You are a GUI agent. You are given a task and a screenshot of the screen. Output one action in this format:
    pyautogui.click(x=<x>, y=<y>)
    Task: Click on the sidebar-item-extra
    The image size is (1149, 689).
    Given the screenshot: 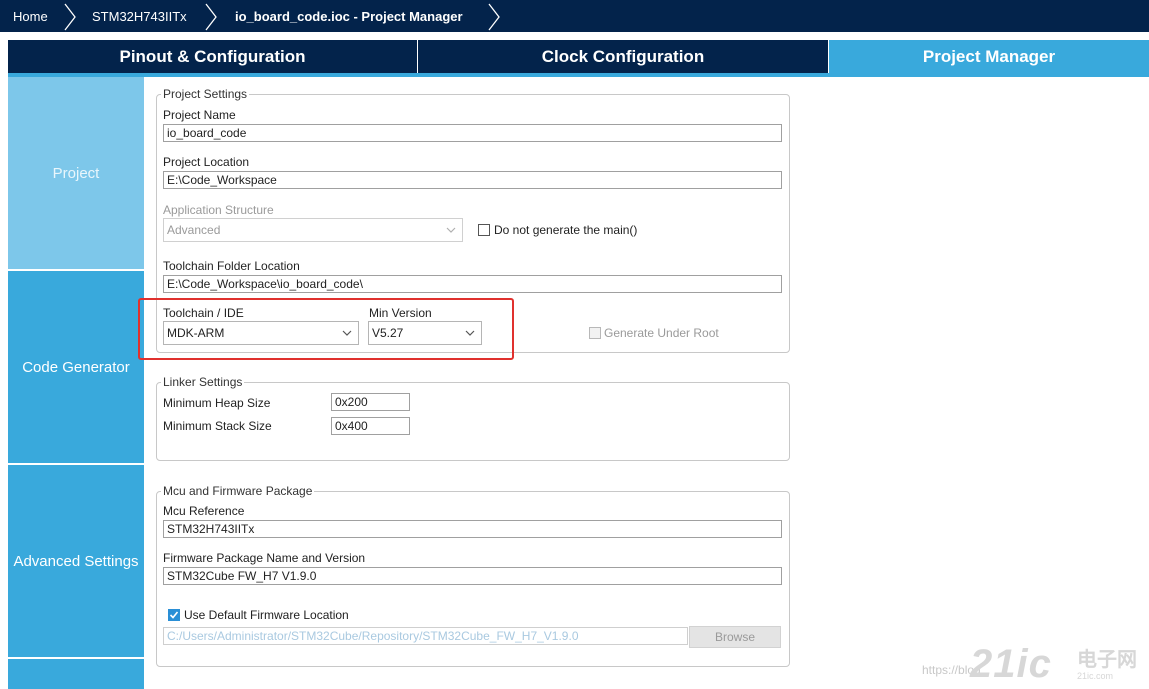 What is the action you would take?
    pyautogui.click(x=76, y=674)
    